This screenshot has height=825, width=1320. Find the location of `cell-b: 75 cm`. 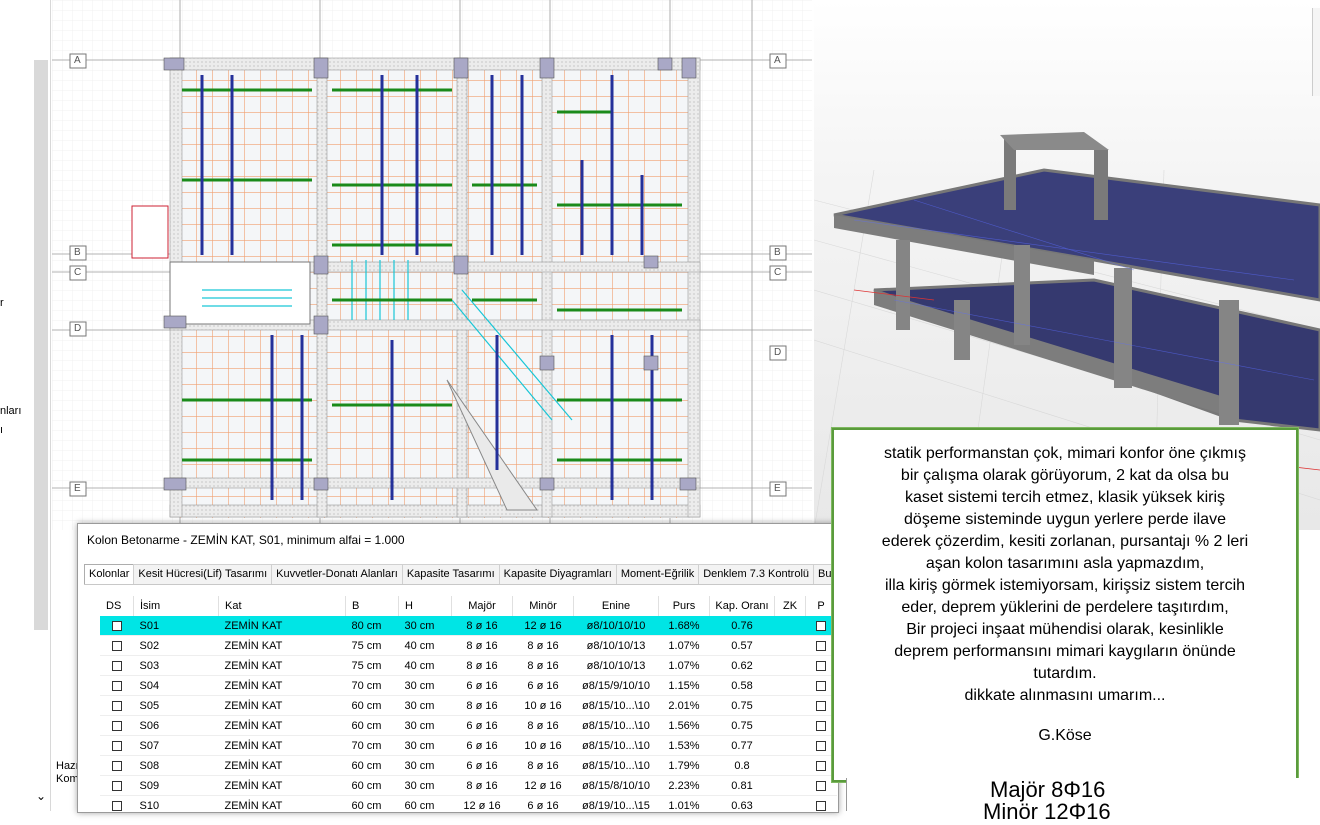

cell-b: 75 cm is located at coordinates (372, 645).